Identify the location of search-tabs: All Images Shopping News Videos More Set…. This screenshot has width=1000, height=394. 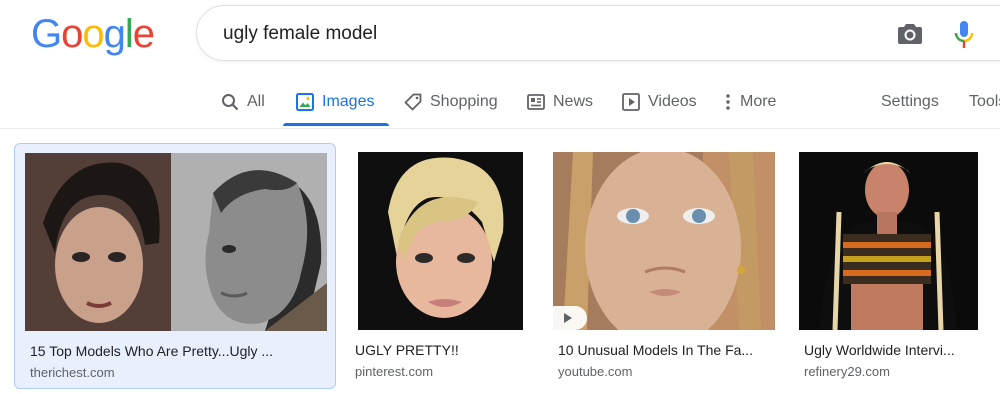
(500, 103).